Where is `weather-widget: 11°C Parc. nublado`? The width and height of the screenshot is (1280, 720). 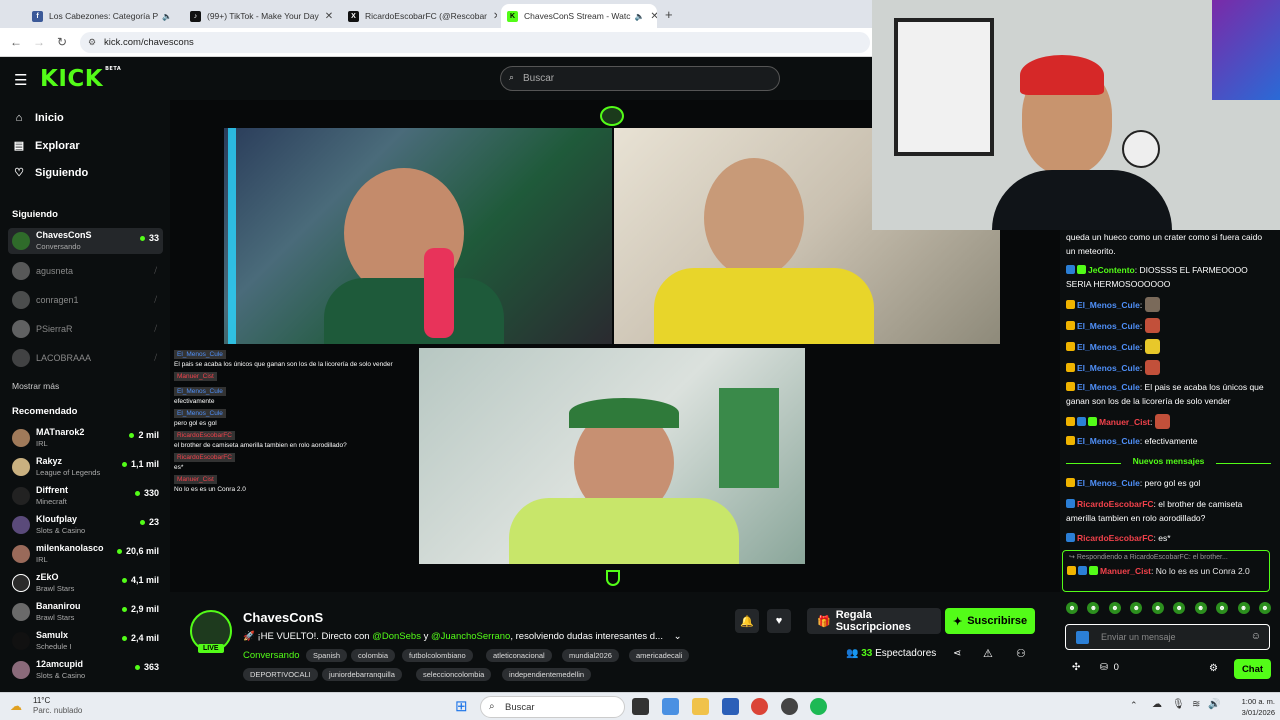 weather-widget: 11°C Parc. nublado is located at coordinates (57, 706).